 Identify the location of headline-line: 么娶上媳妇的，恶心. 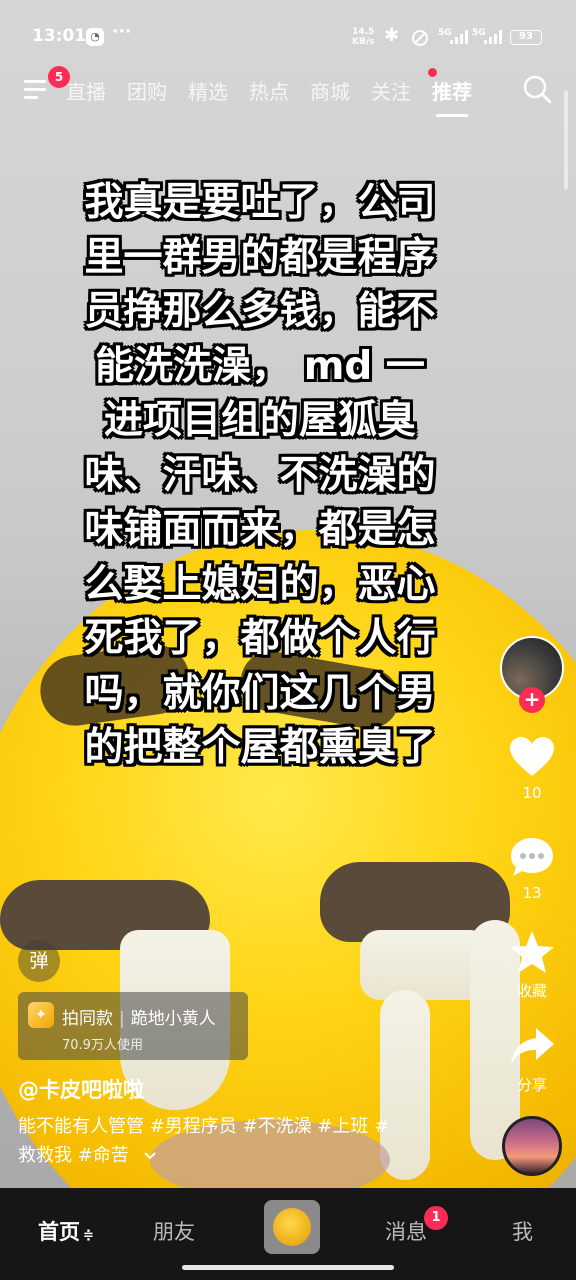
(260, 584).